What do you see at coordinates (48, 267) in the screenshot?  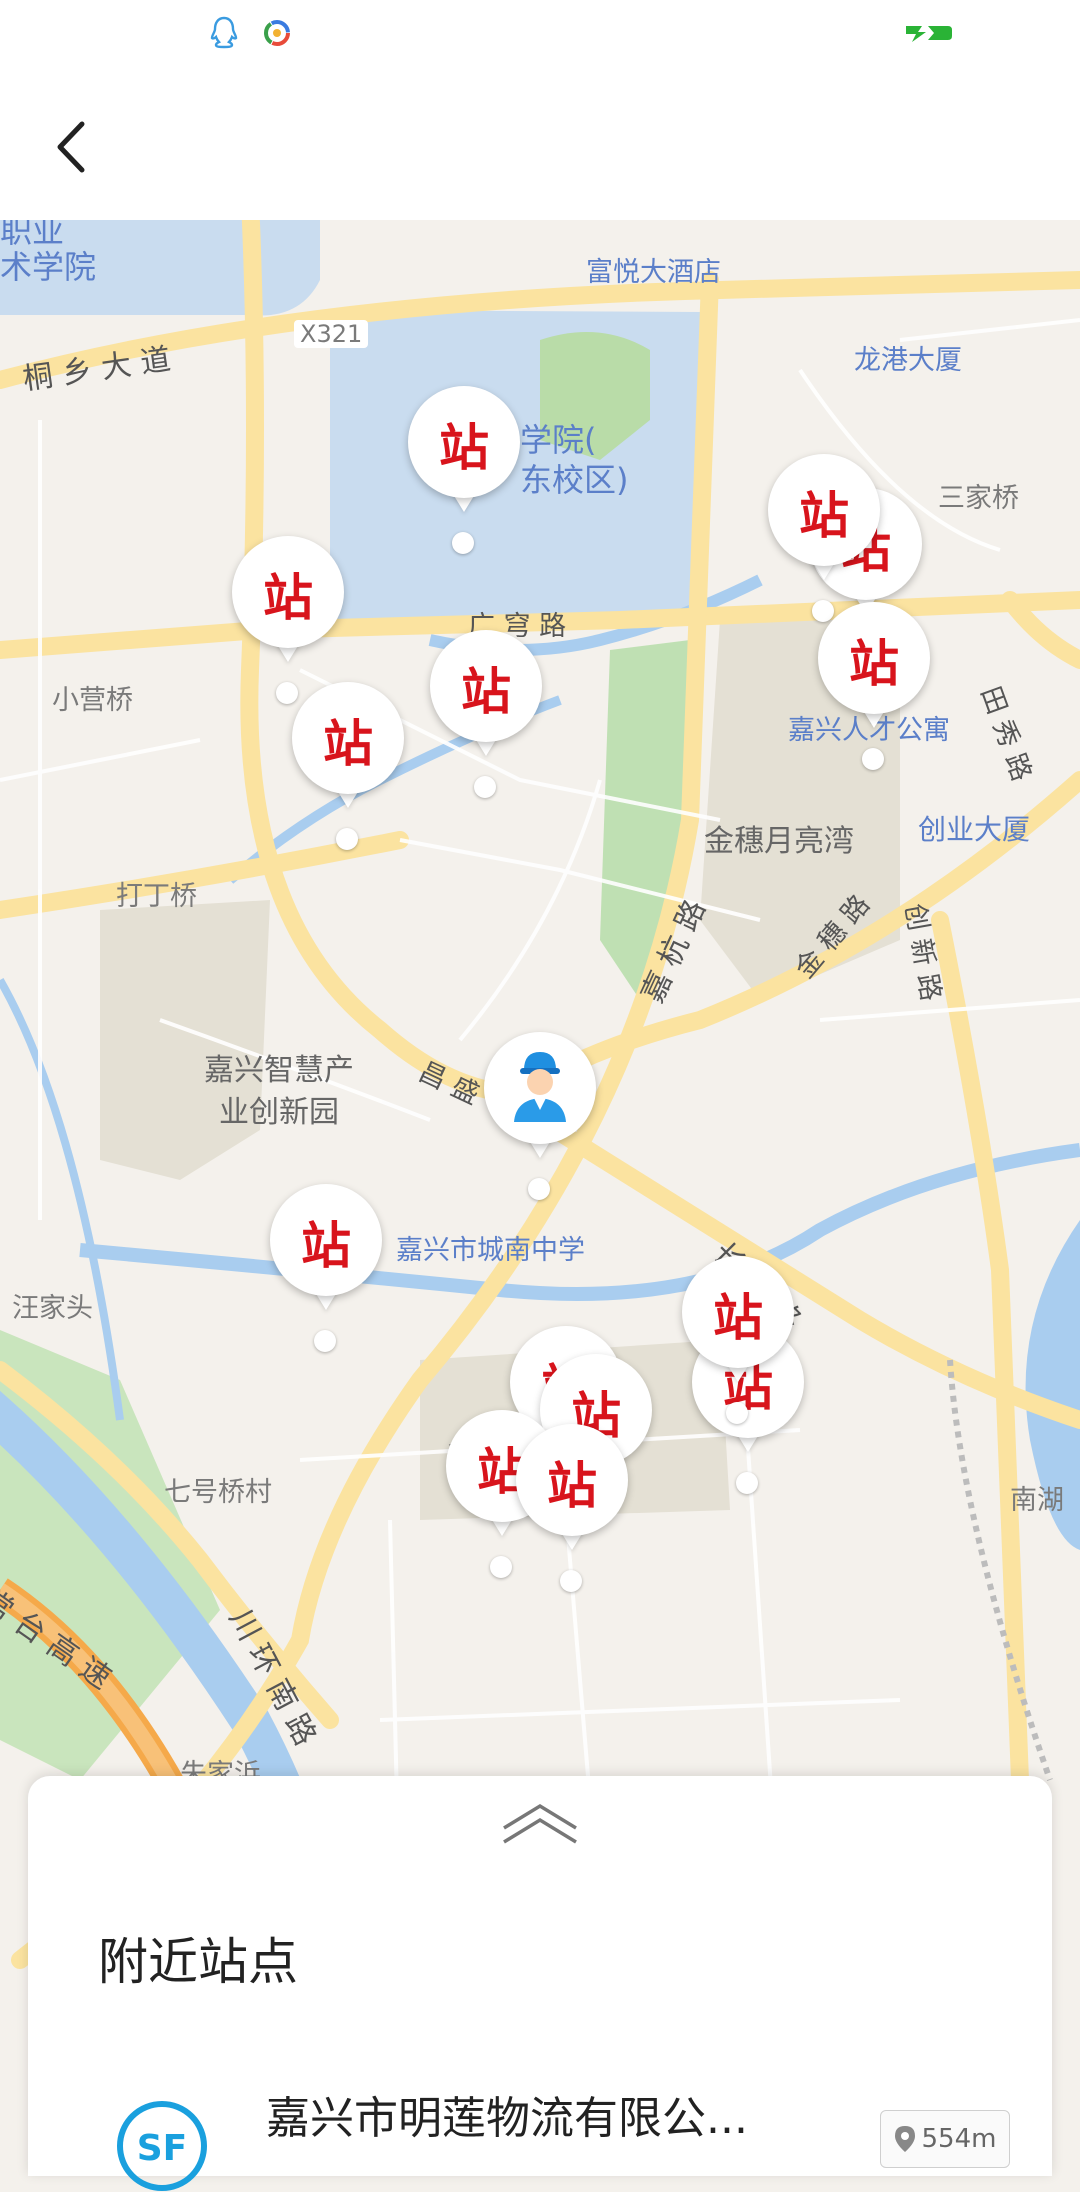 I see `map-label: 术学院` at bounding box center [48, 267].